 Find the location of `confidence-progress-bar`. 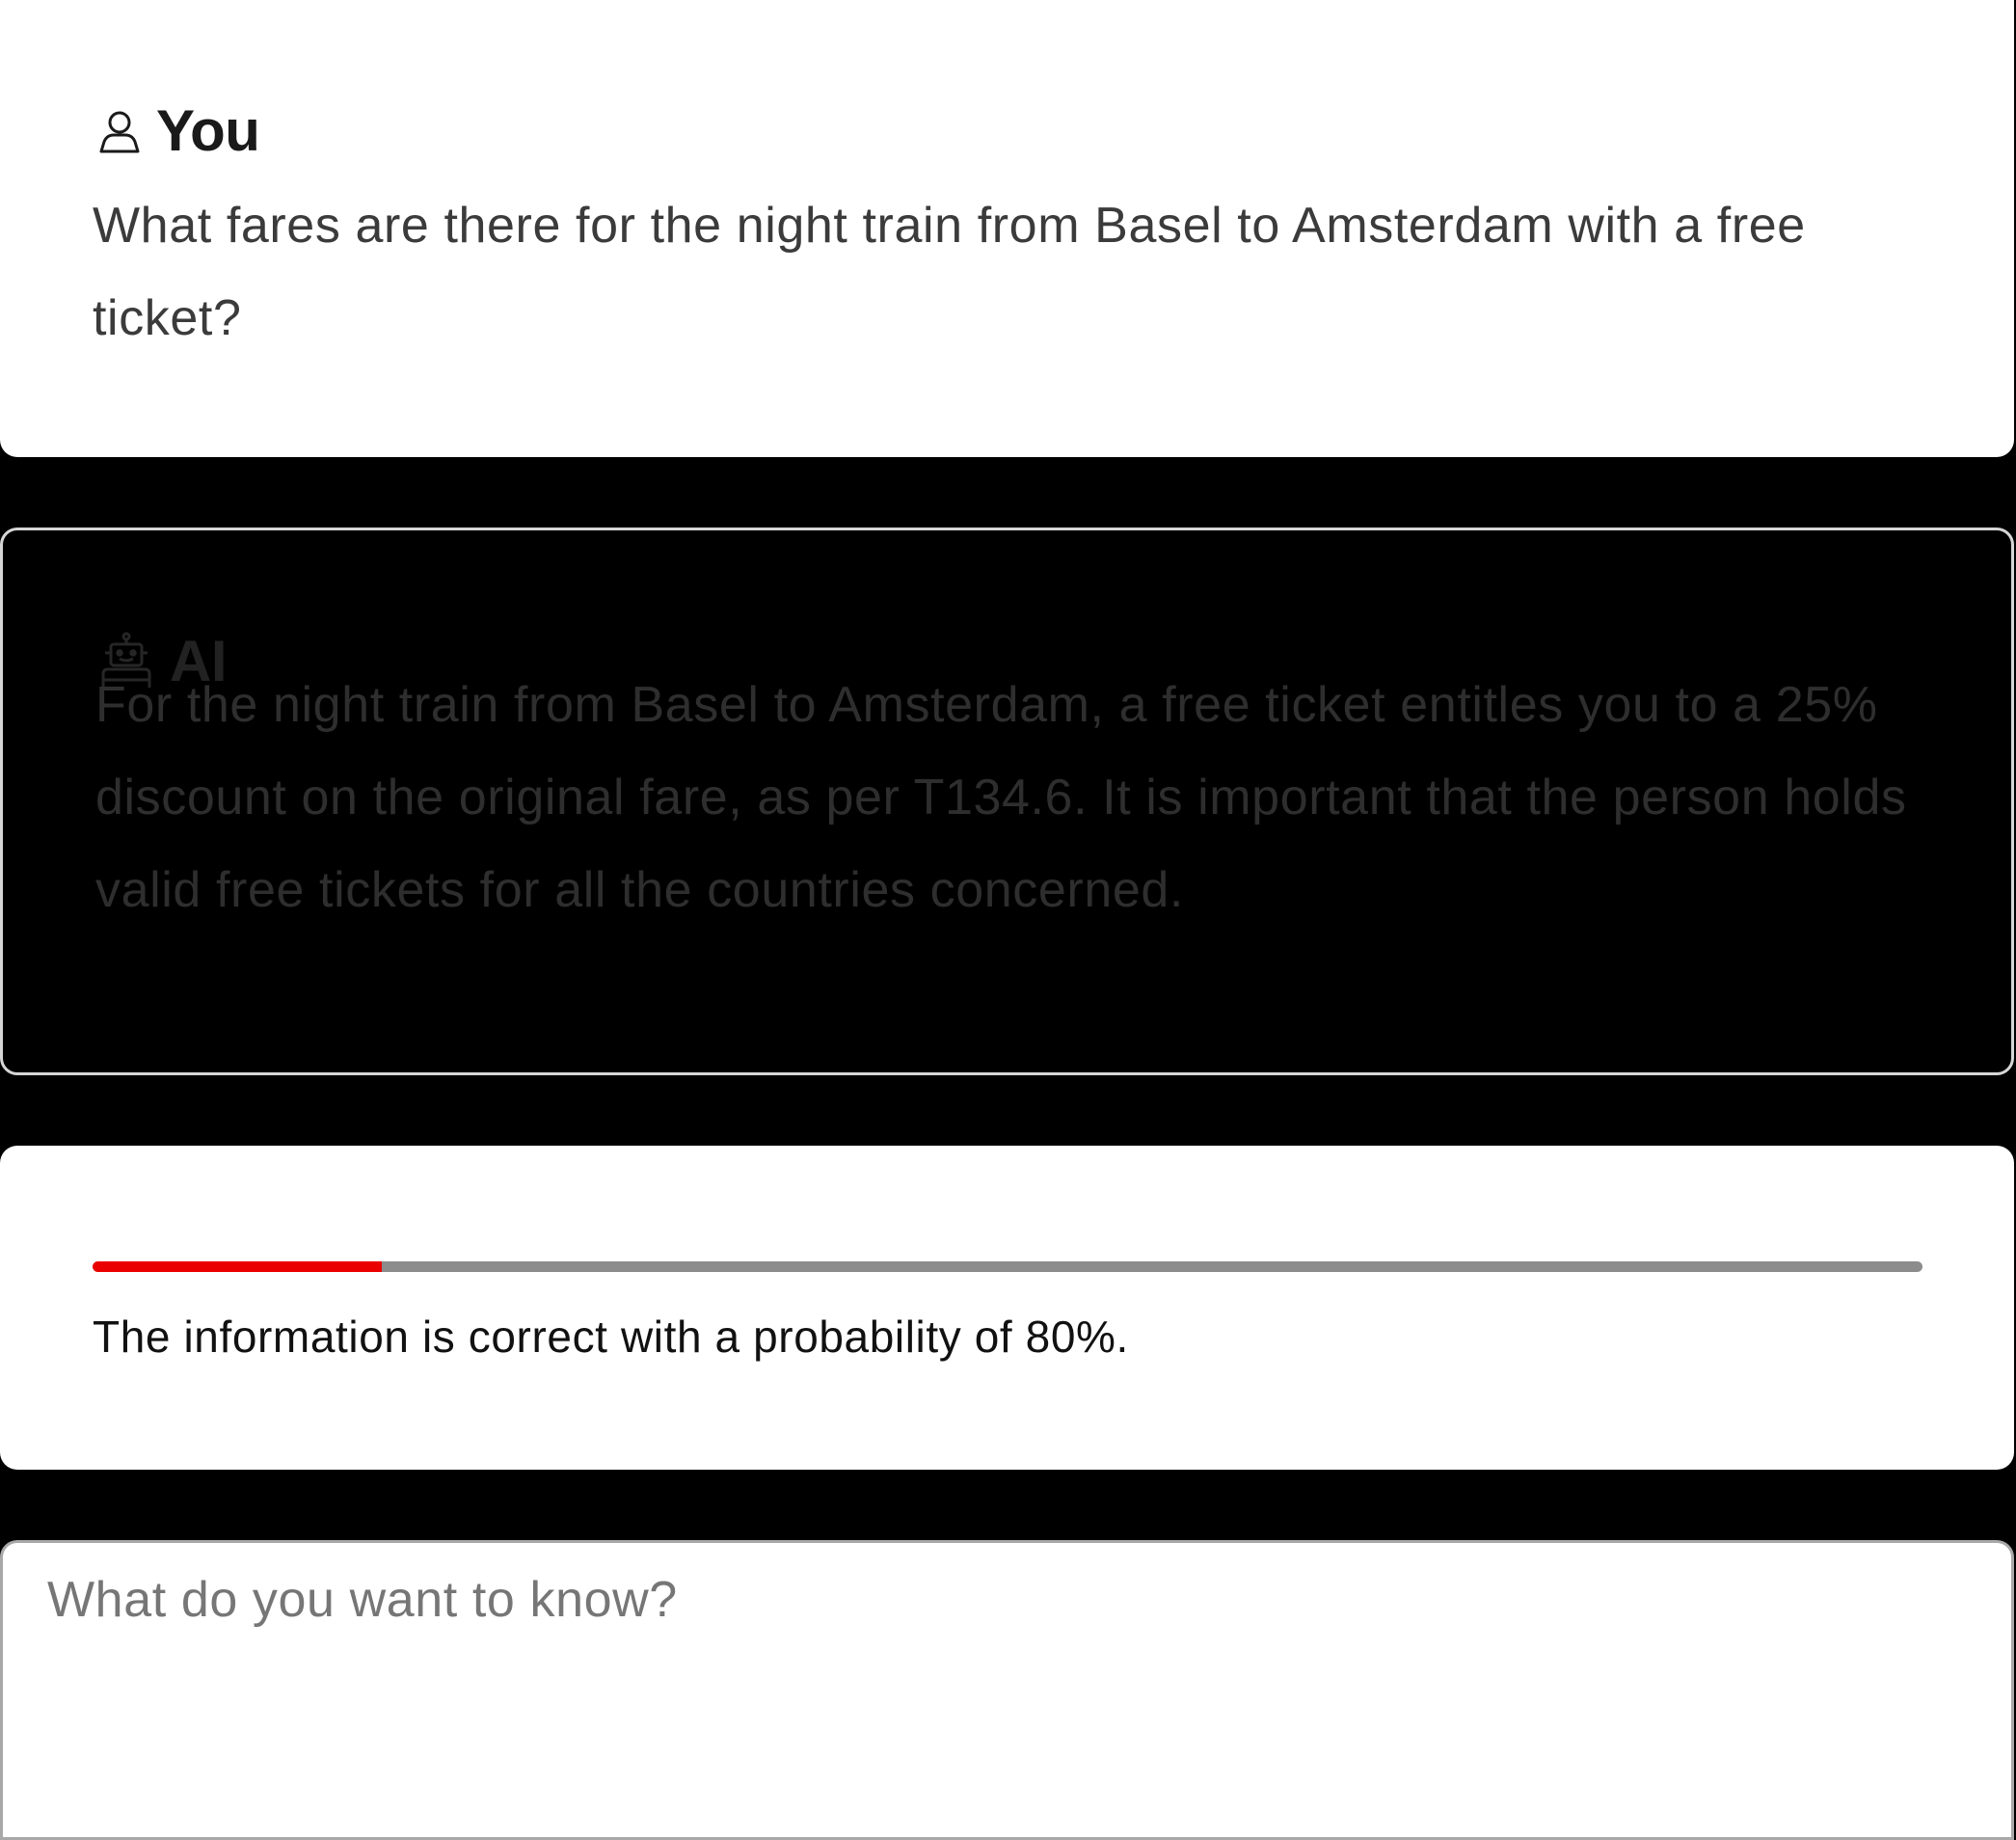

confidence-progress-bar is located at coordinates (1007, 1266).